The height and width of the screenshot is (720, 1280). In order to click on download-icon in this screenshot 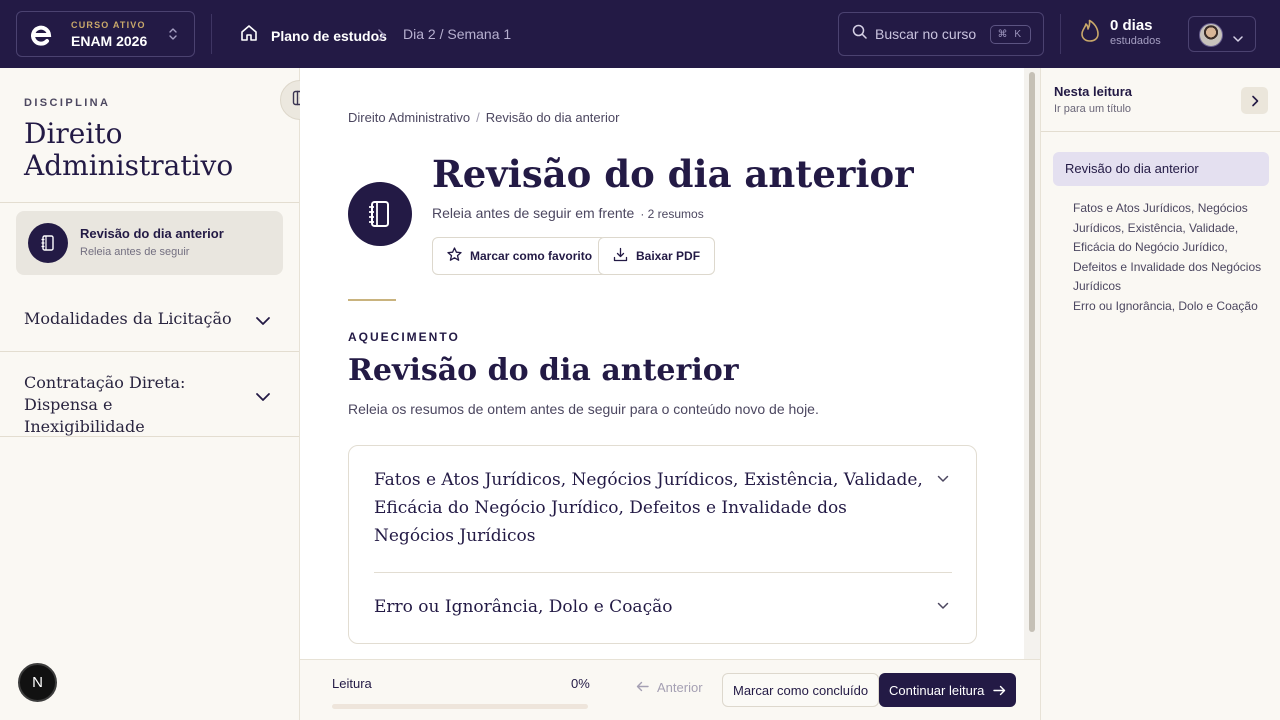, I will do `click(620, 256)`.